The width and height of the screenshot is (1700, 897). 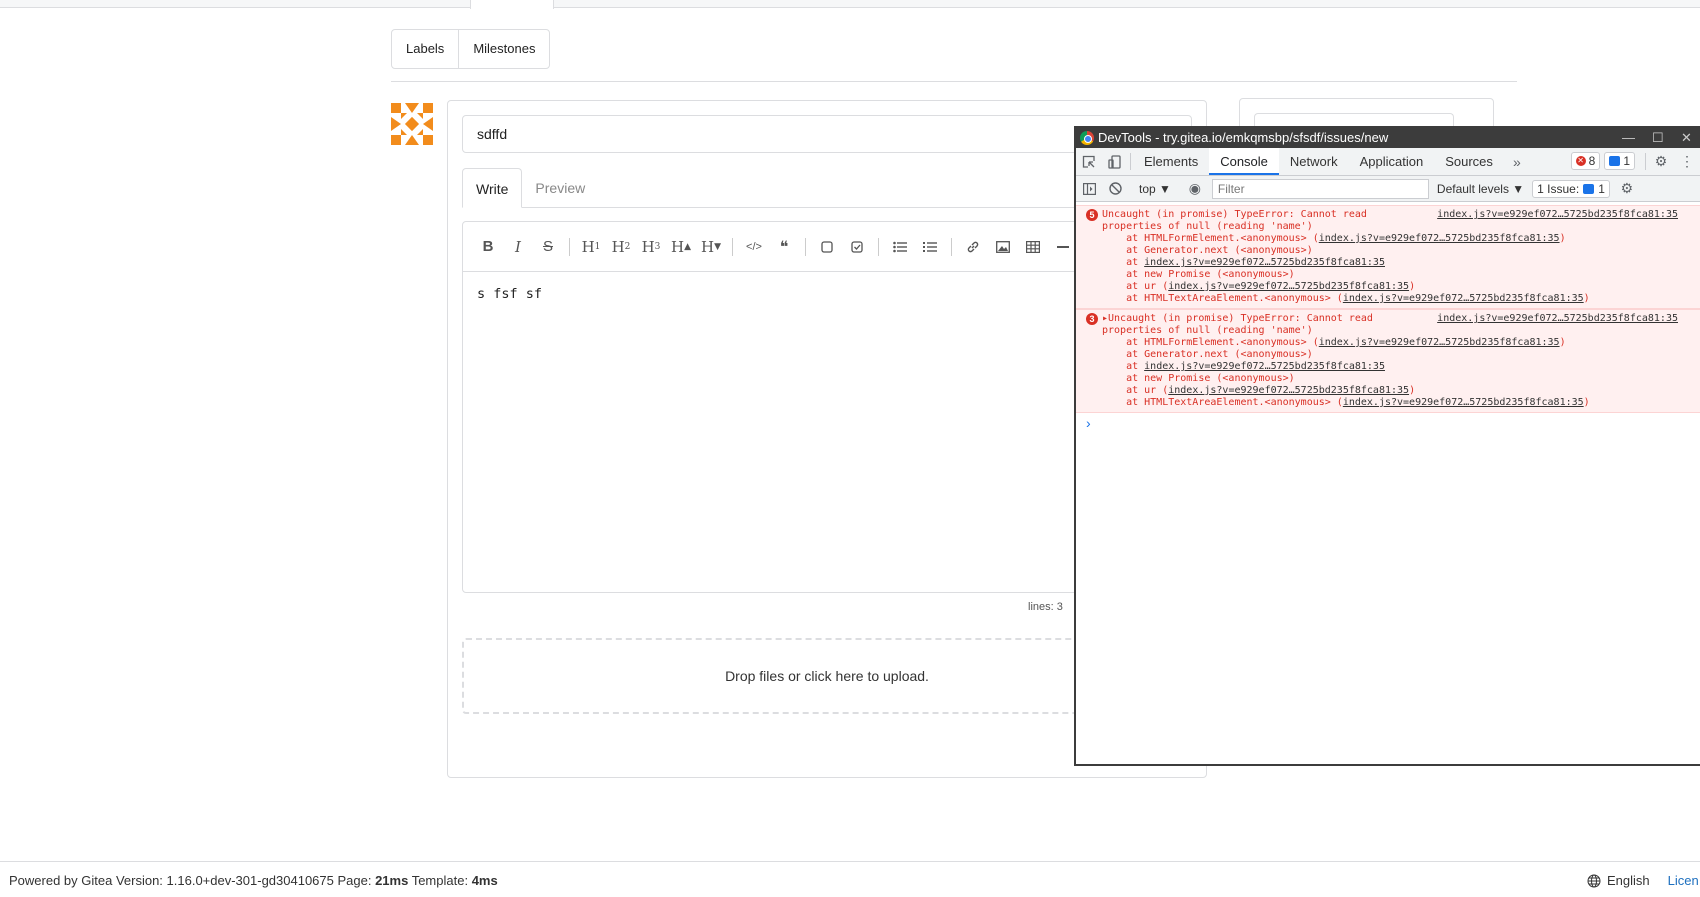 What do you see at coordinates (1661, 161) in the screenshot?
I see `settings-gear-icon: ⚙` at bounding box center [1661, 161].